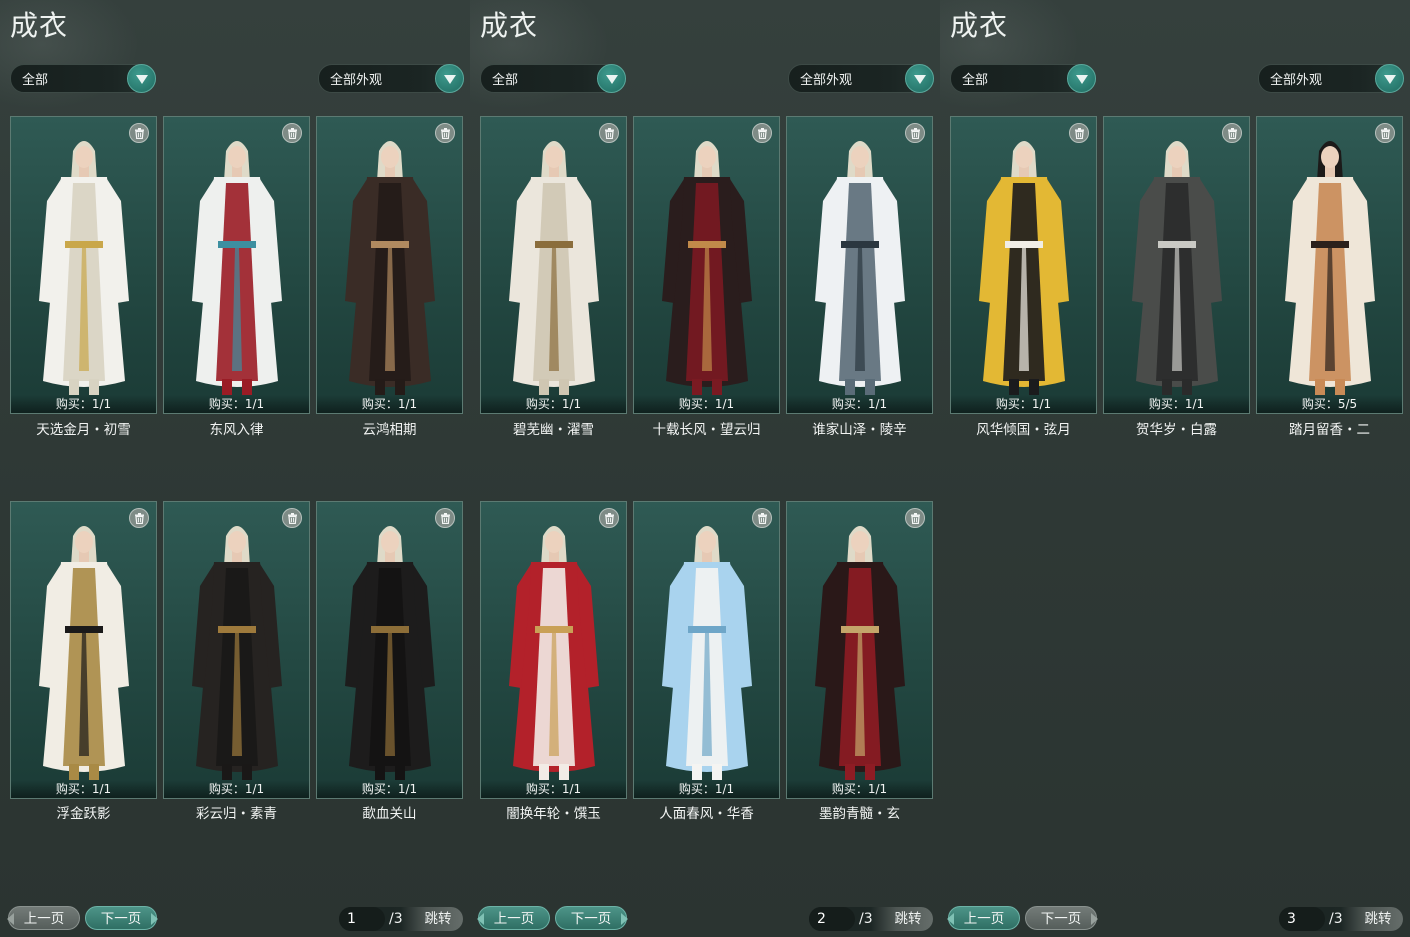 Image resolution: width=1410 pixels, height=937 pixels. I want to click on purchase-count: 购买：5/5, so click(1329, 404).